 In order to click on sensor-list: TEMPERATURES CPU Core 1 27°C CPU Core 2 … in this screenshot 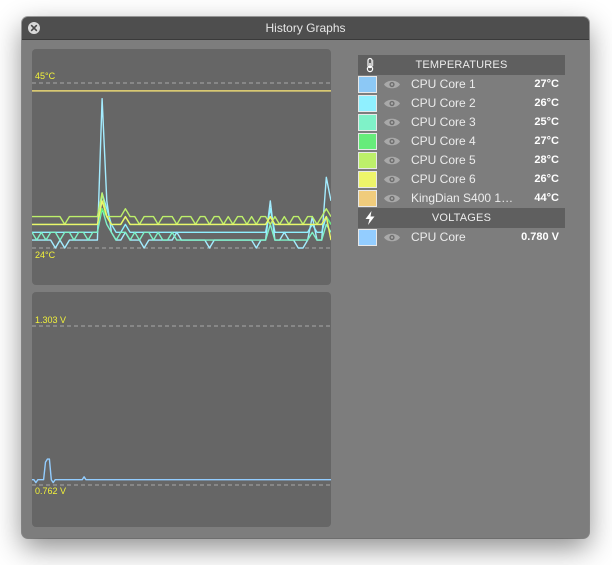, I will do `click(461, 151)`.